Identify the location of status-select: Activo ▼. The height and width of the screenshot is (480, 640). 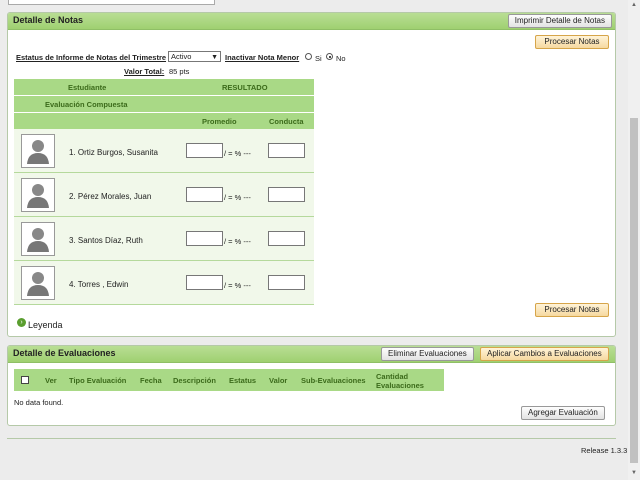
(194, 56).